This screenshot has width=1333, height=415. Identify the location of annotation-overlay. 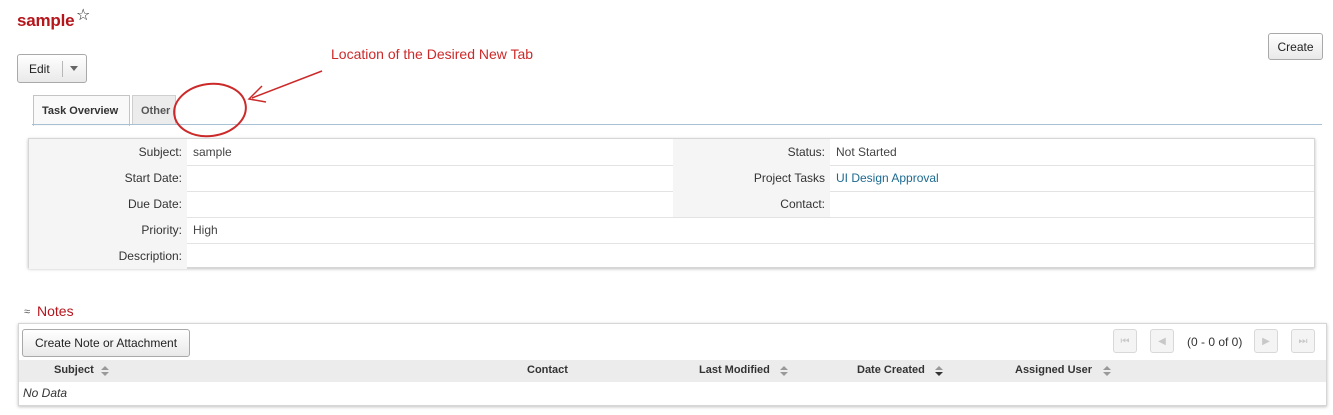
(248, 104).